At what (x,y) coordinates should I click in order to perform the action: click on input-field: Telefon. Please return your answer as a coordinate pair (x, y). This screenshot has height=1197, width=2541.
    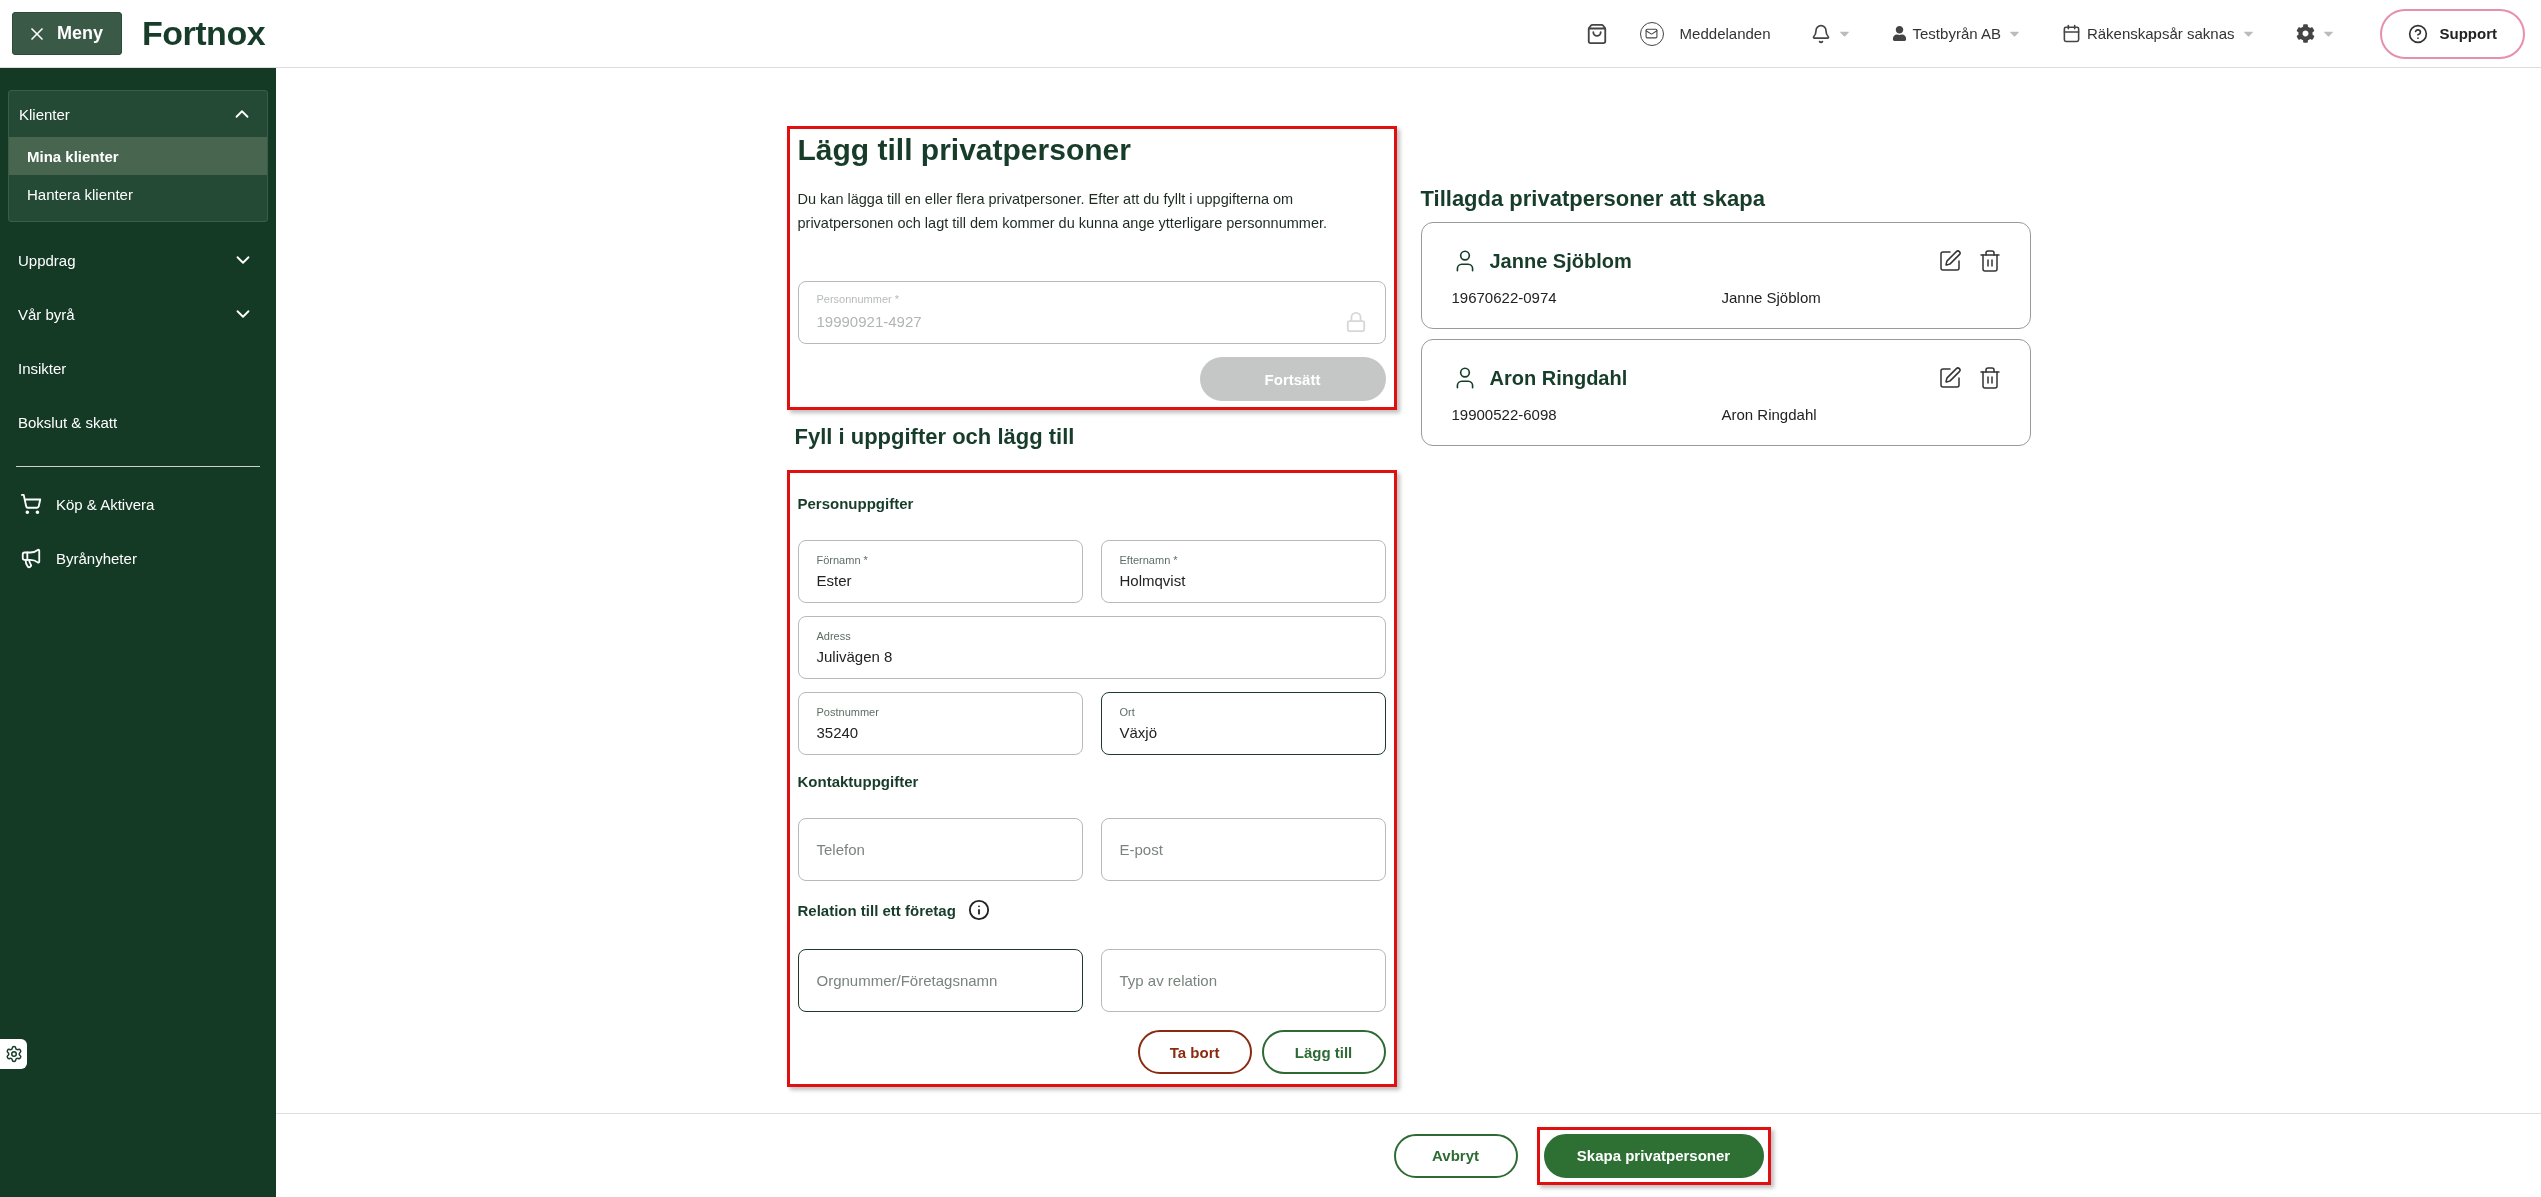
    Looking at the image, I should click on (940, 849).